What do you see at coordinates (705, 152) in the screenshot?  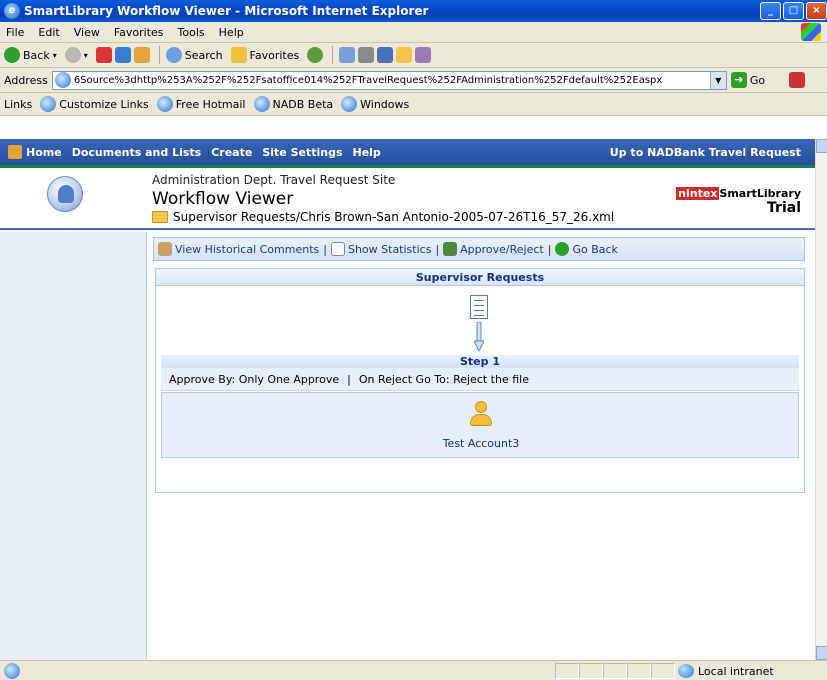 I see `nav-up-link: Up to NADBank Travel Request` at bounding box center [705, 152].